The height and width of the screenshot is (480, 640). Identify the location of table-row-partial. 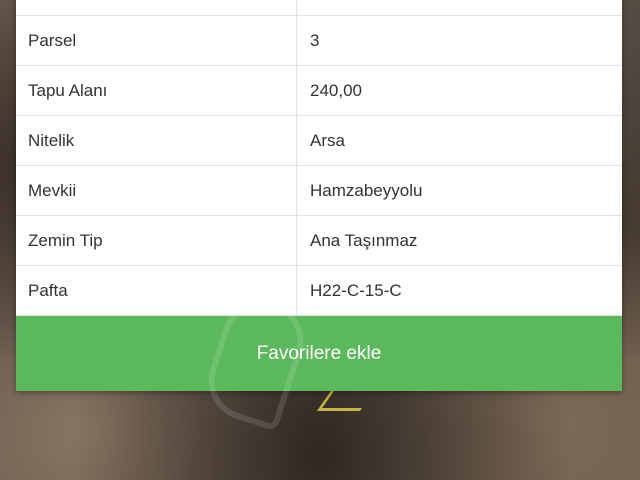
(319, 8).